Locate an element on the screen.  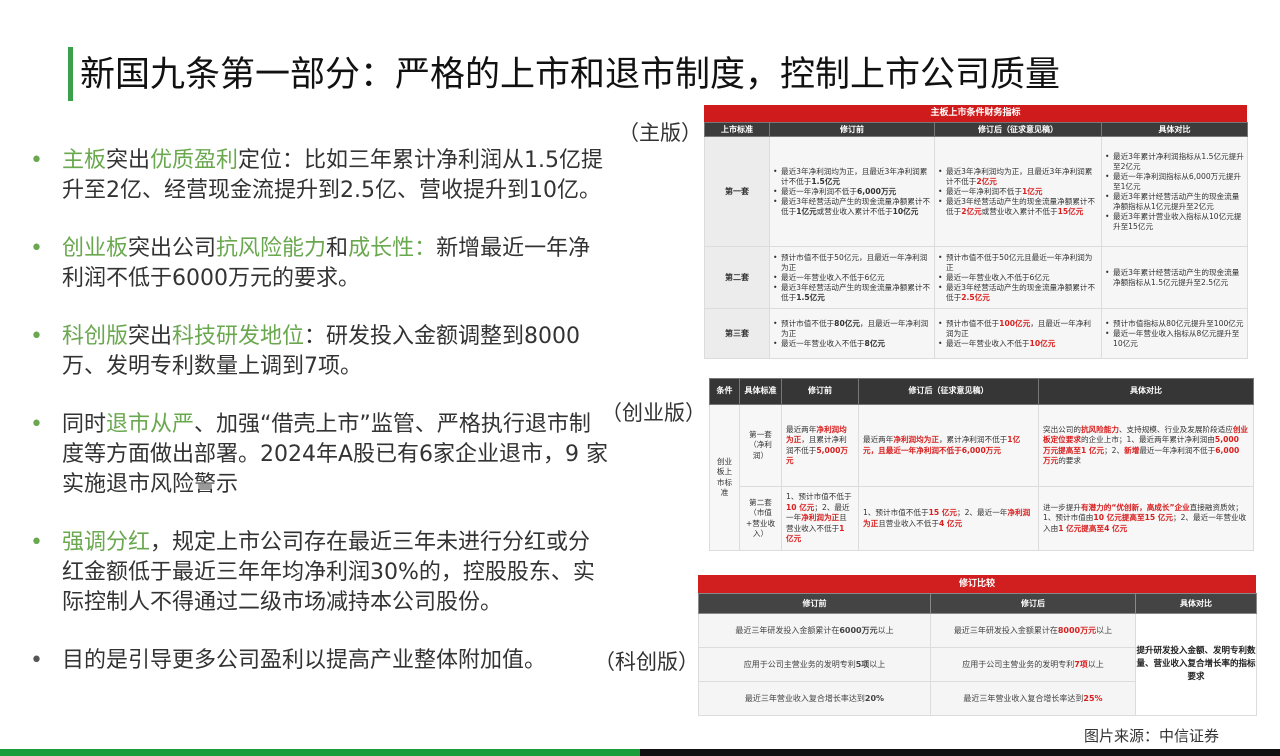
main-row-label: 第三套 is located at coordinates (737, 333).